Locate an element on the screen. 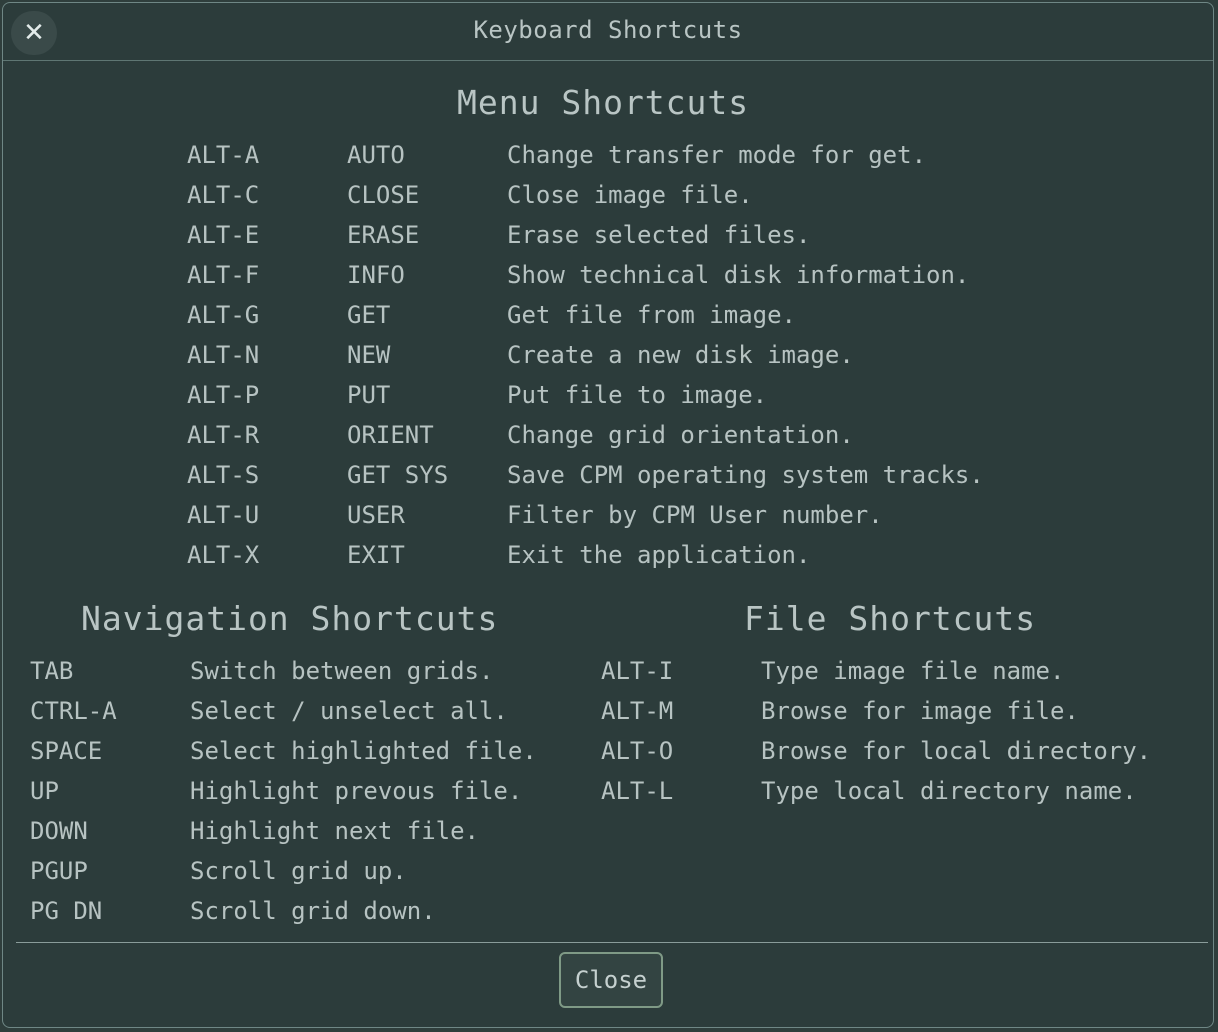  shortcut-command: PUT is located at coordinates (369, 395).